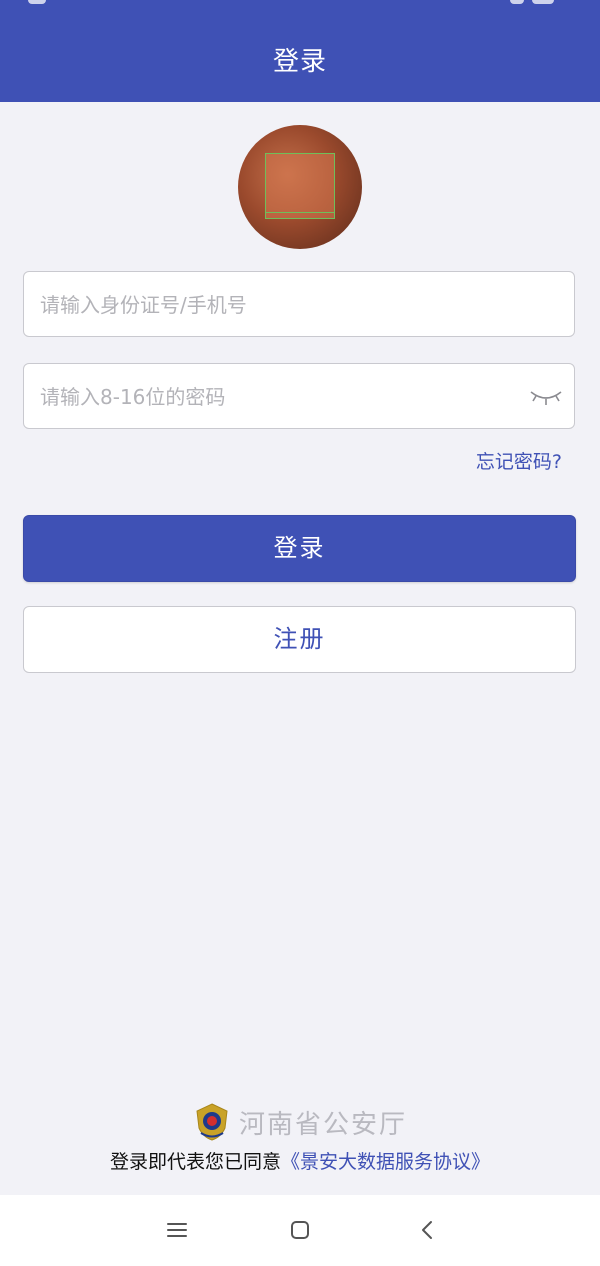  I want to click on forgot-password-link: 忘记密码?, so click(519, 462).